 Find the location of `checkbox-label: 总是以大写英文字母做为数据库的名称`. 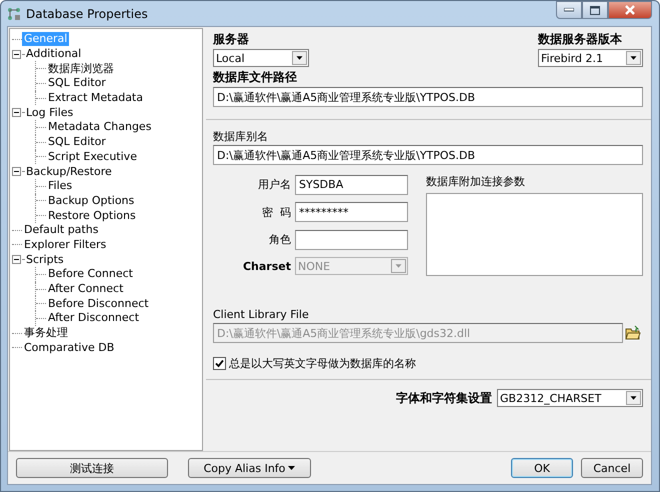

checkbox-label: 总是以大写英文字母做为数据库的名称 is located at coordinates (322, 363).